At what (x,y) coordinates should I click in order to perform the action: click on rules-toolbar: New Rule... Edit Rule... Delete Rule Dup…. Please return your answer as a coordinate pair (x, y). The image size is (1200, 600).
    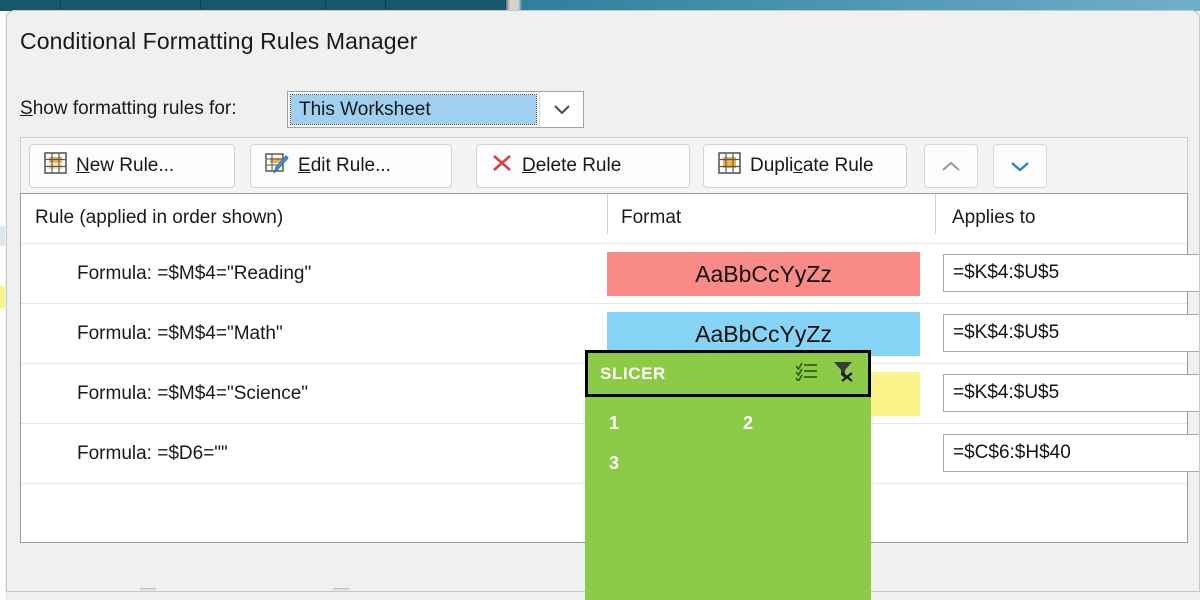
    Looking at the image, I should click on (604, 165).